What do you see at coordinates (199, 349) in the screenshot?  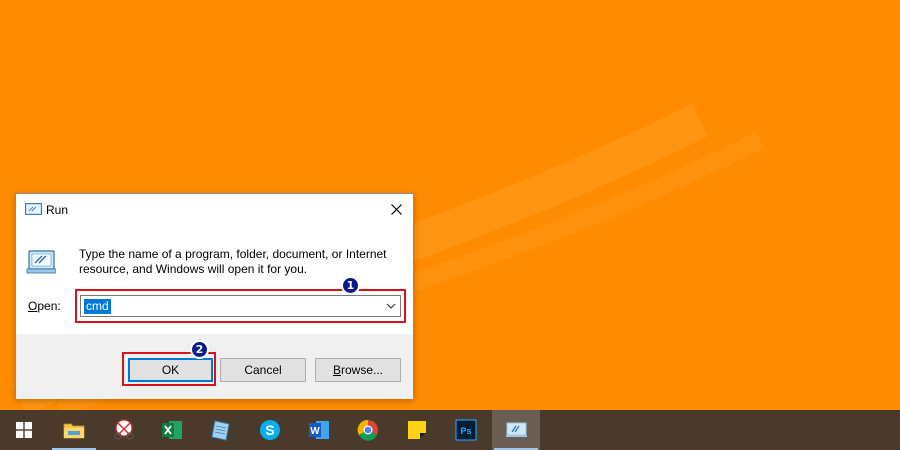 I see `step-2-badge: 2` at bounding box center [199, 349].